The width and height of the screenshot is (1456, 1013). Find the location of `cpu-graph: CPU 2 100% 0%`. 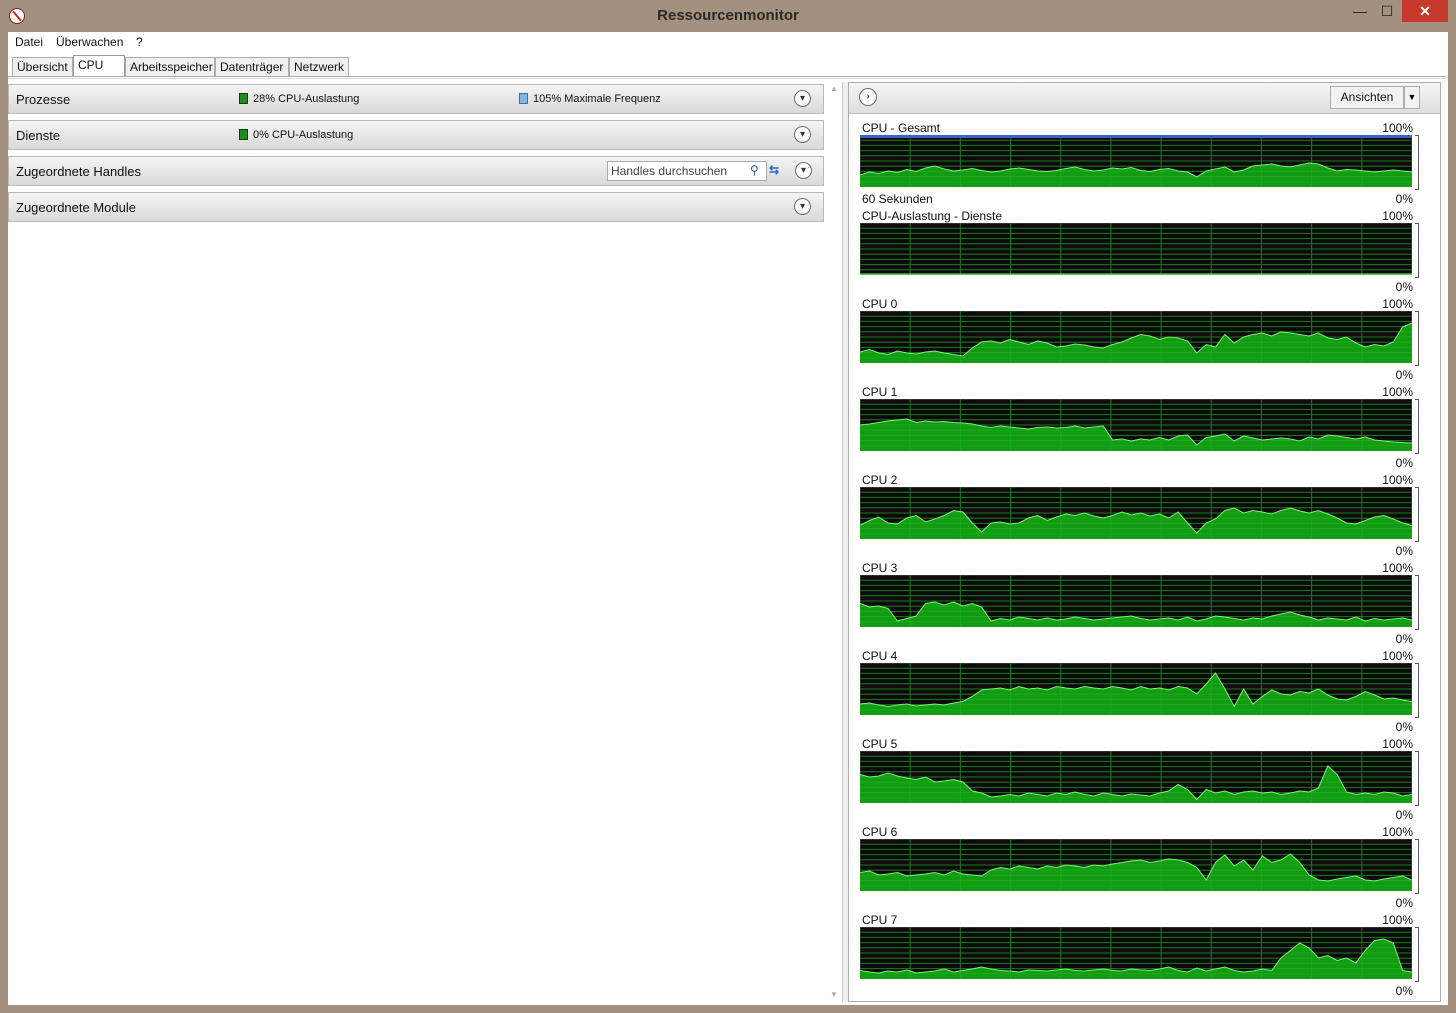

cpu-graph: CPU 2 100% 0% is located at coordinates (1139, 516).